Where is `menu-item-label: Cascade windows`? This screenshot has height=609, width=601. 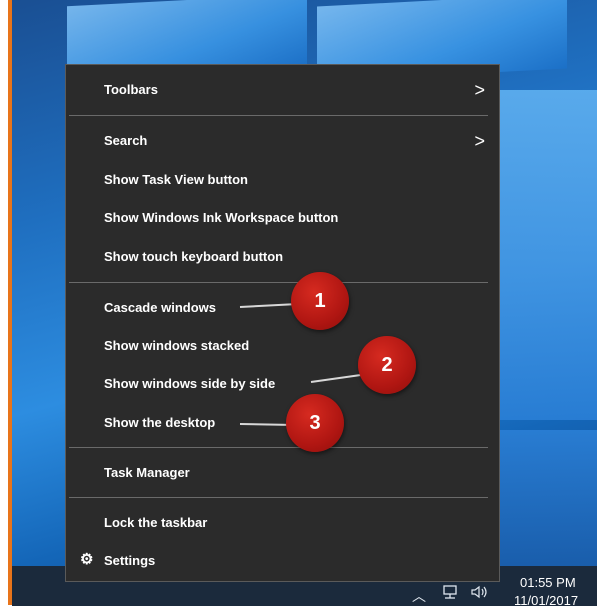
menu-item-label: Cascade windows is located at coordinates (160, 307).